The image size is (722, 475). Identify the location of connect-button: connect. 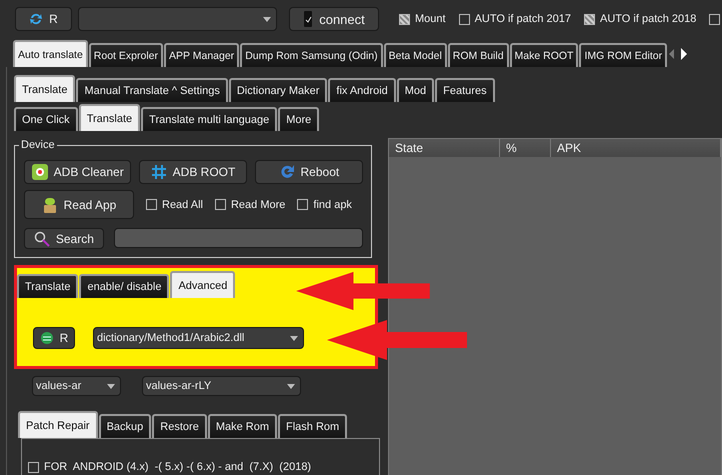
(334, 19).